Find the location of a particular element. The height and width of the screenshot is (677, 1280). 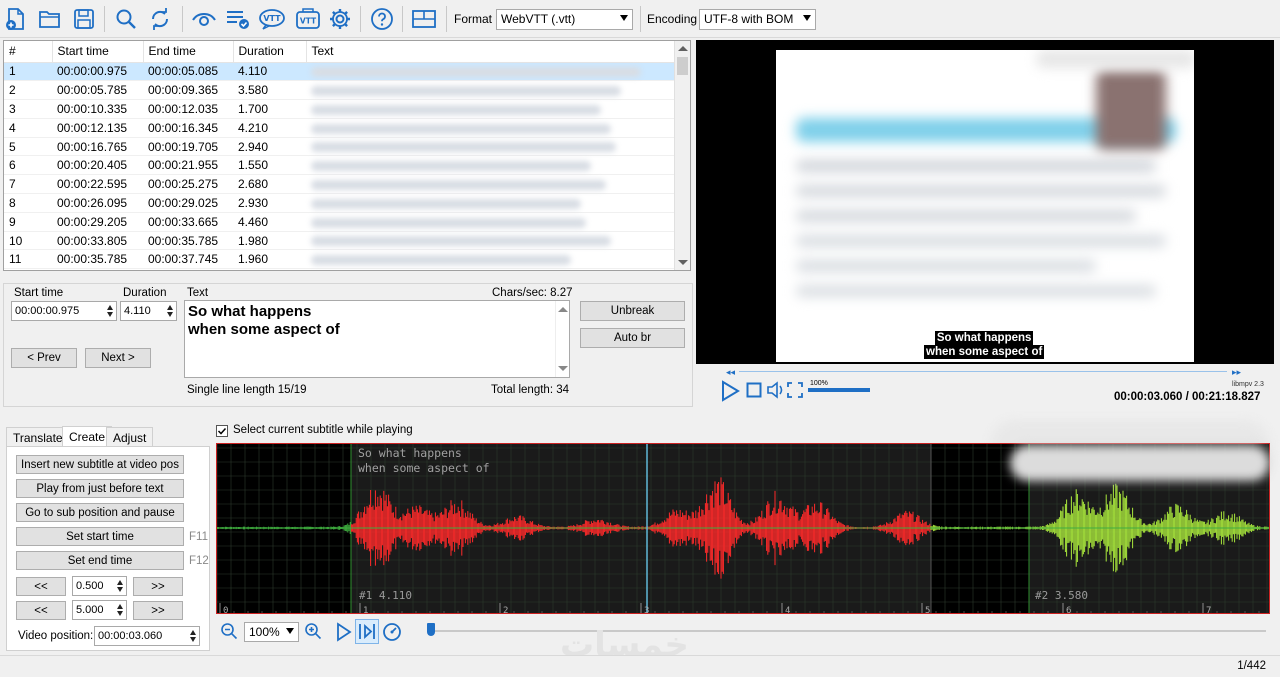

column-header-text: Text is located at coordinates (491, 52).